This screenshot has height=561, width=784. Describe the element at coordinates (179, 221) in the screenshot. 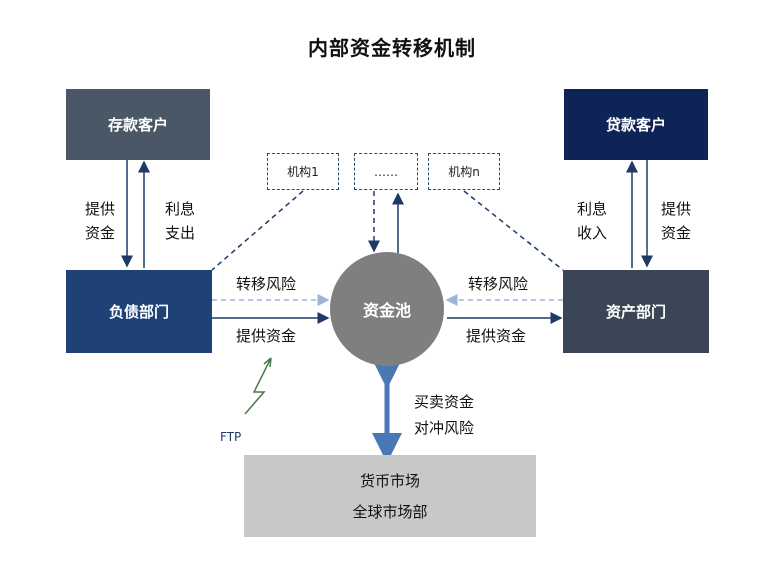

I see `label-interest-expense: 利息 支出` at that location.